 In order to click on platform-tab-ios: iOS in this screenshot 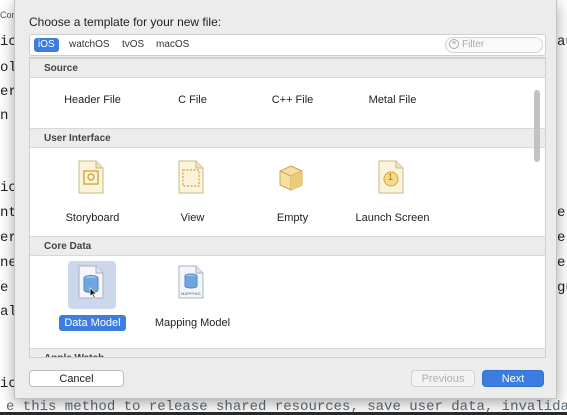, I will do `click(46, 45)`.